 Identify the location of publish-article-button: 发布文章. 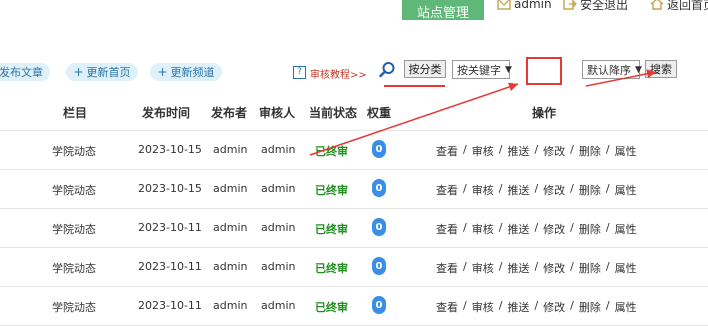
(25, 72).